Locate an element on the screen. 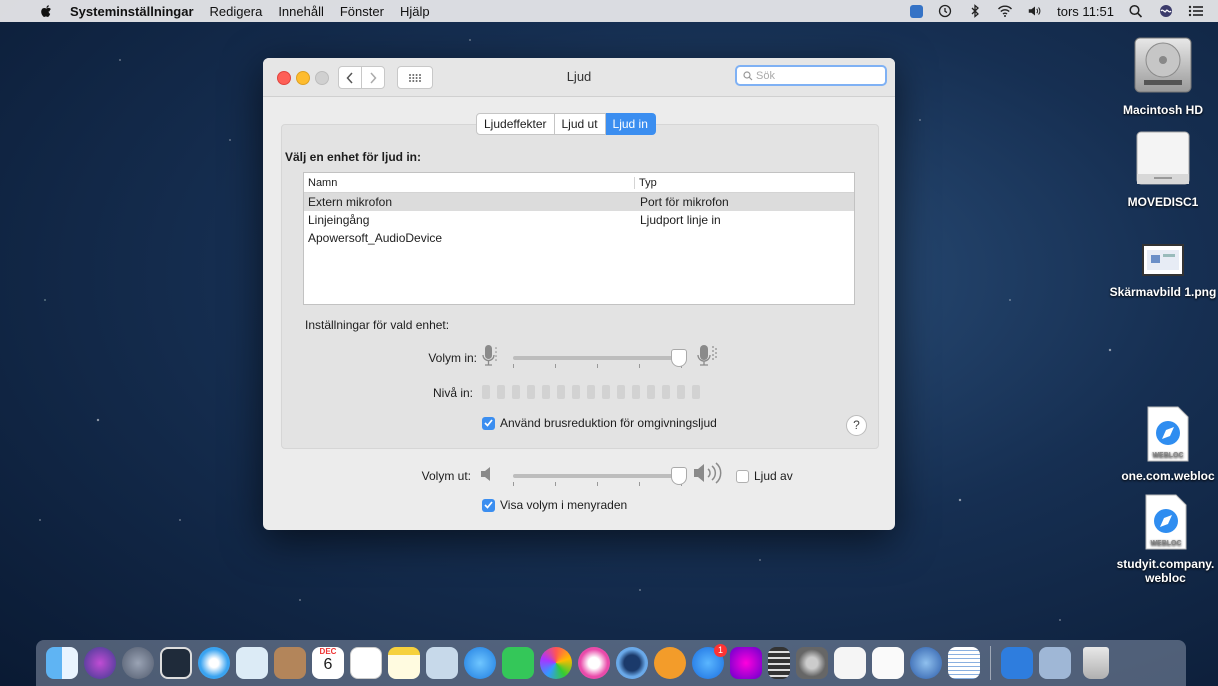 The image size is (1218, 686). desktop-icon-one-webloc: WEBLOC one.com.webloc is located at coordinates (1168, 444).